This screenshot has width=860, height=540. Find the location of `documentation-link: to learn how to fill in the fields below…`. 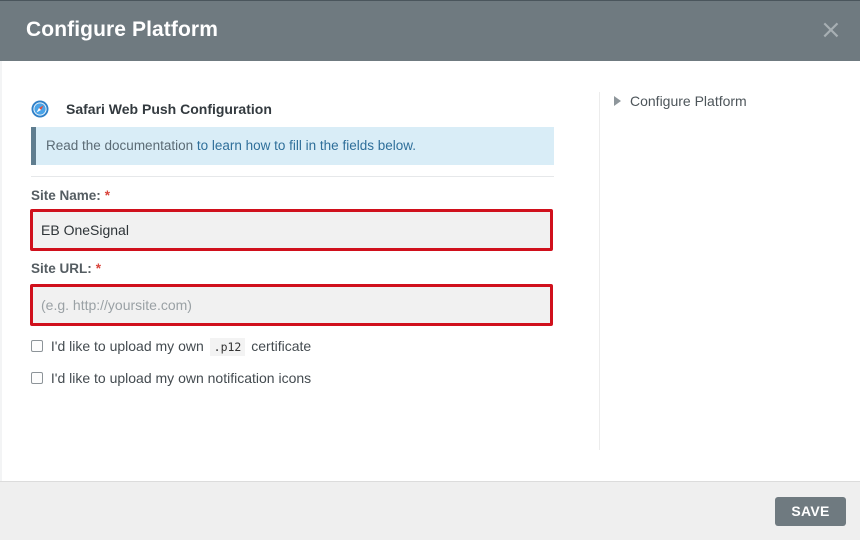

documentation-link: to learn how to fill in the fields below… is located at coordinates (306, 145).